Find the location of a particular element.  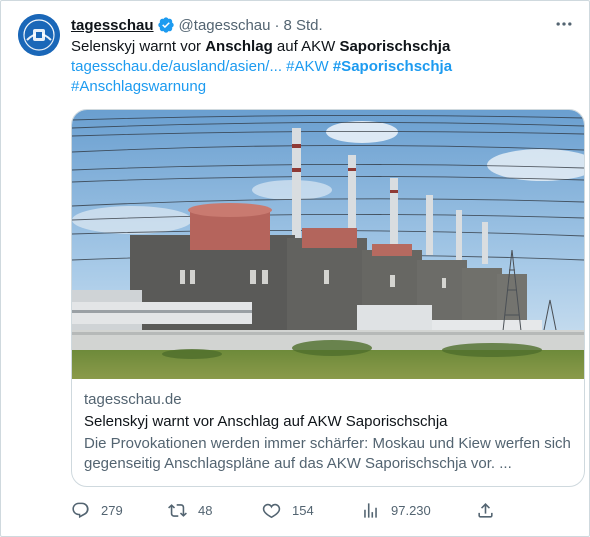

retweet-button: 48 is located at coordinates (190, 510).